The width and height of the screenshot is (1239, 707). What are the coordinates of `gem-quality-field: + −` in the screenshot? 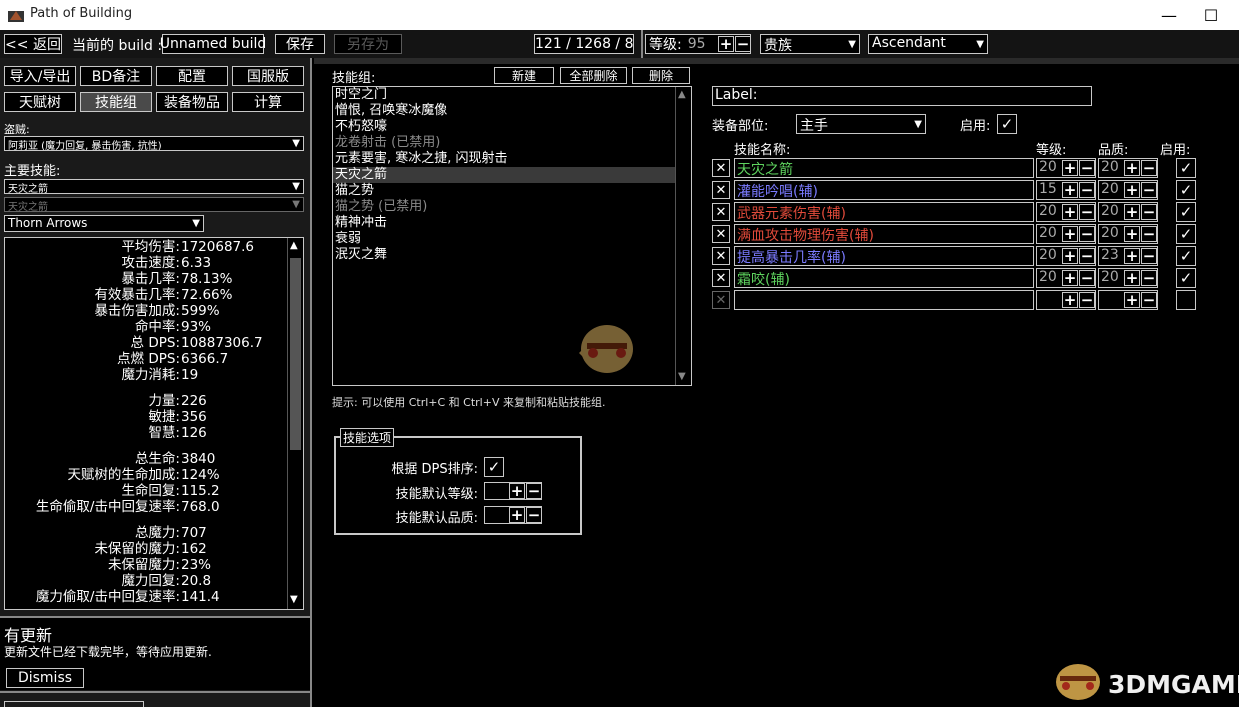 It's located at (1128, 300).